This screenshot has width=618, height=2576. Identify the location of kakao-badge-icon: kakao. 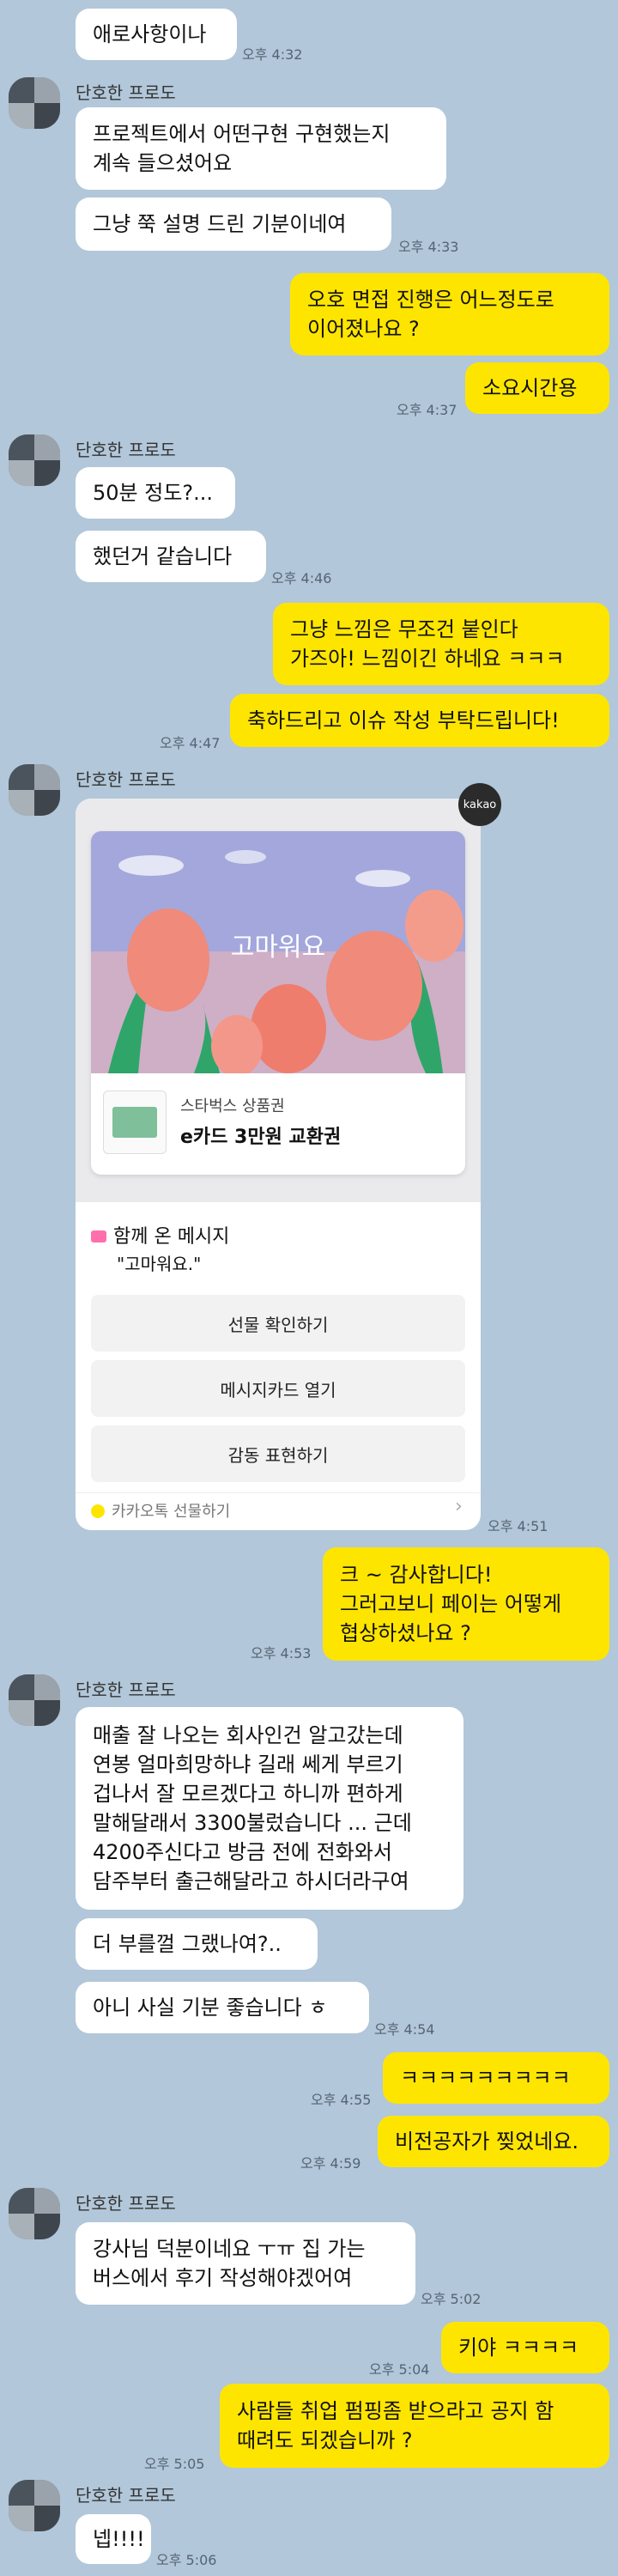
(479, 804).